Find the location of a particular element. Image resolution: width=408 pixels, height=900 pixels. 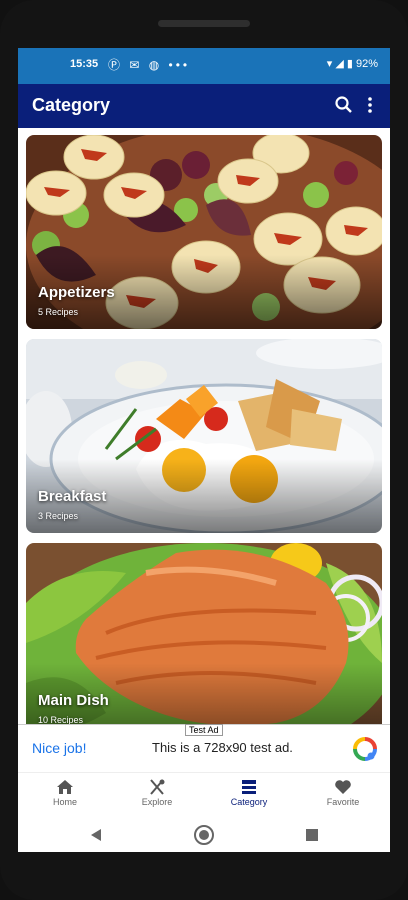

list-icon is located at coordinates (249, 787).